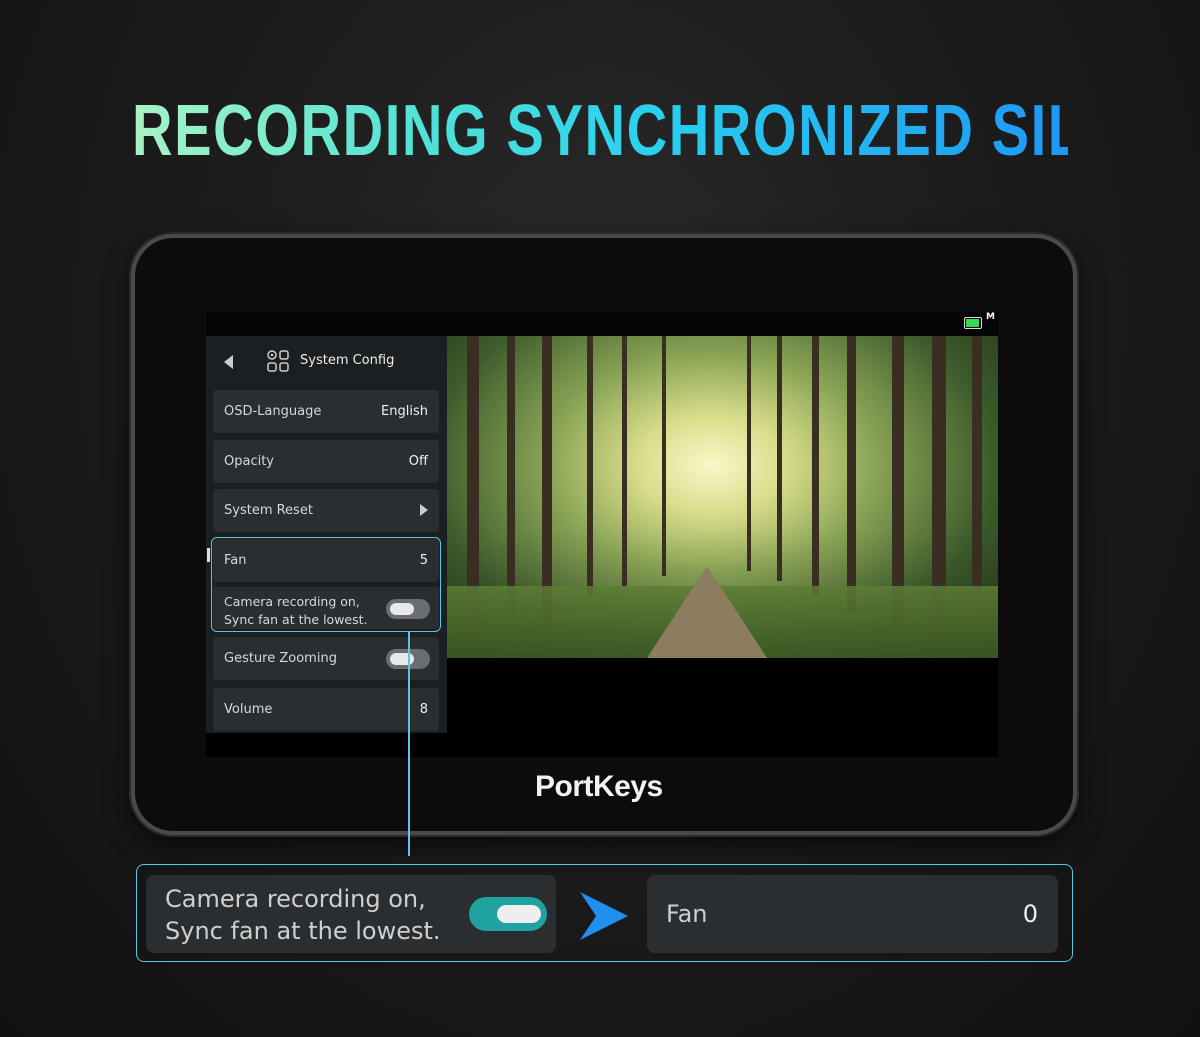 The width and height of the screenshot is (1200, 1037). I want to click on menu-item-osd-language: OSD-Language English, so click(326, 411).